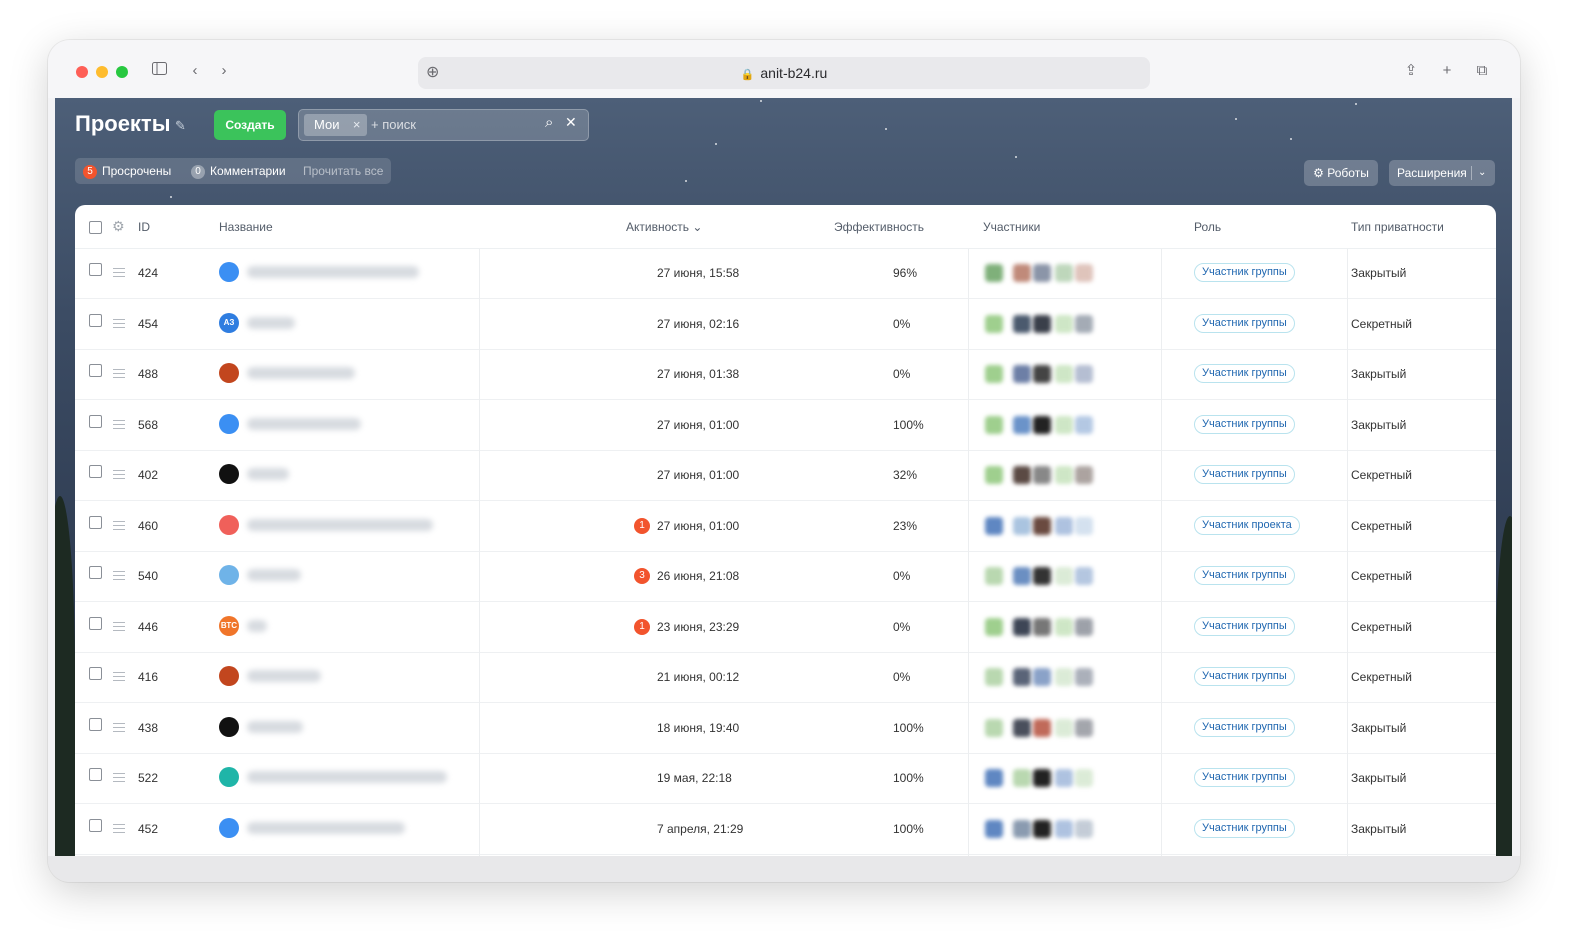 The height and width of the screenshot is (949, 1590). What do you see at coordinates (238, 171) in the screenshot?
I see `counter-comments: 0 Комментарии` at bounding box center [238, 171].